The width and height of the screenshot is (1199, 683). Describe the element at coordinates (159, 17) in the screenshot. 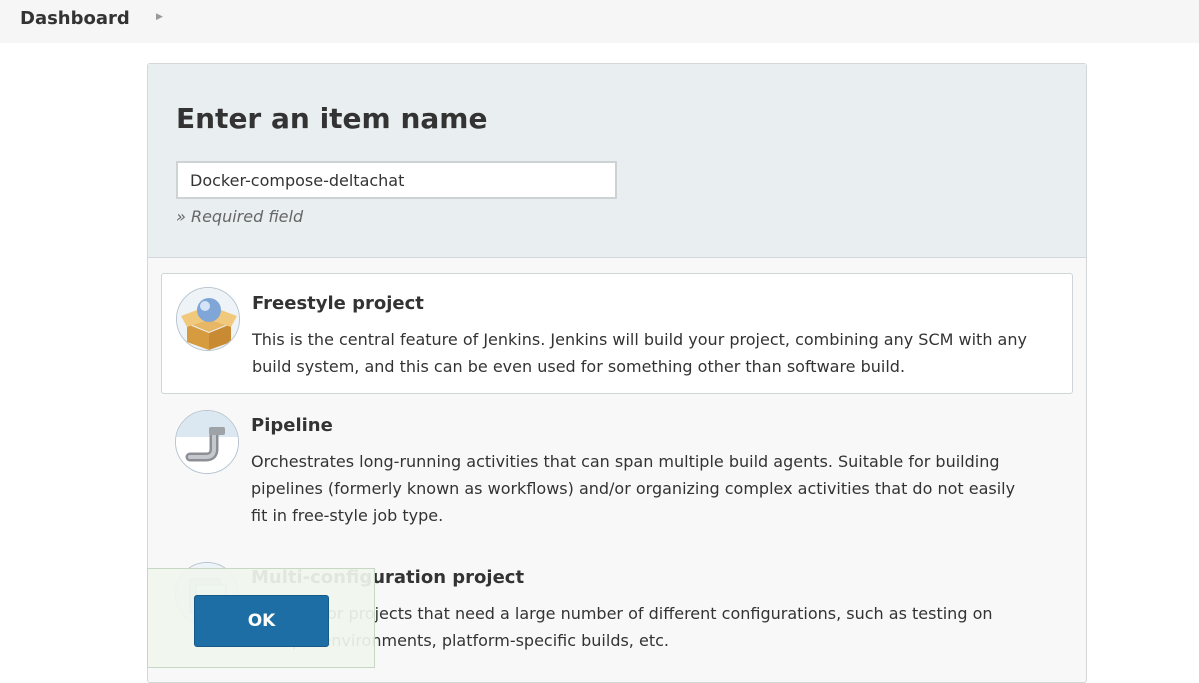

I see `breadcrumb-chevron-icon: ▶` at that location.